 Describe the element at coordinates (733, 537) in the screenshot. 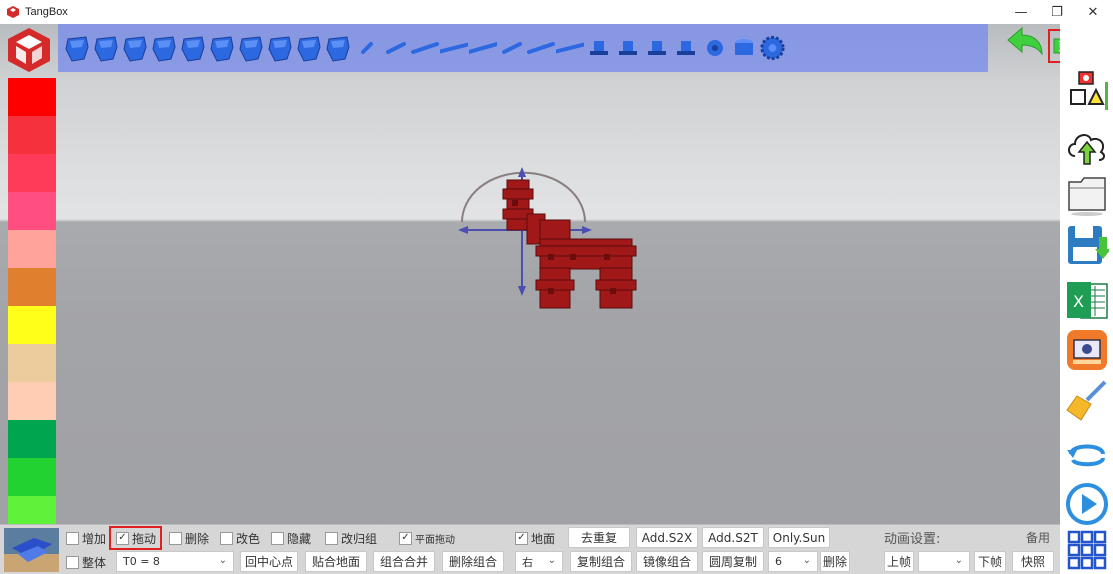

I see `add-s2t-button: Add.S2T` at that location.